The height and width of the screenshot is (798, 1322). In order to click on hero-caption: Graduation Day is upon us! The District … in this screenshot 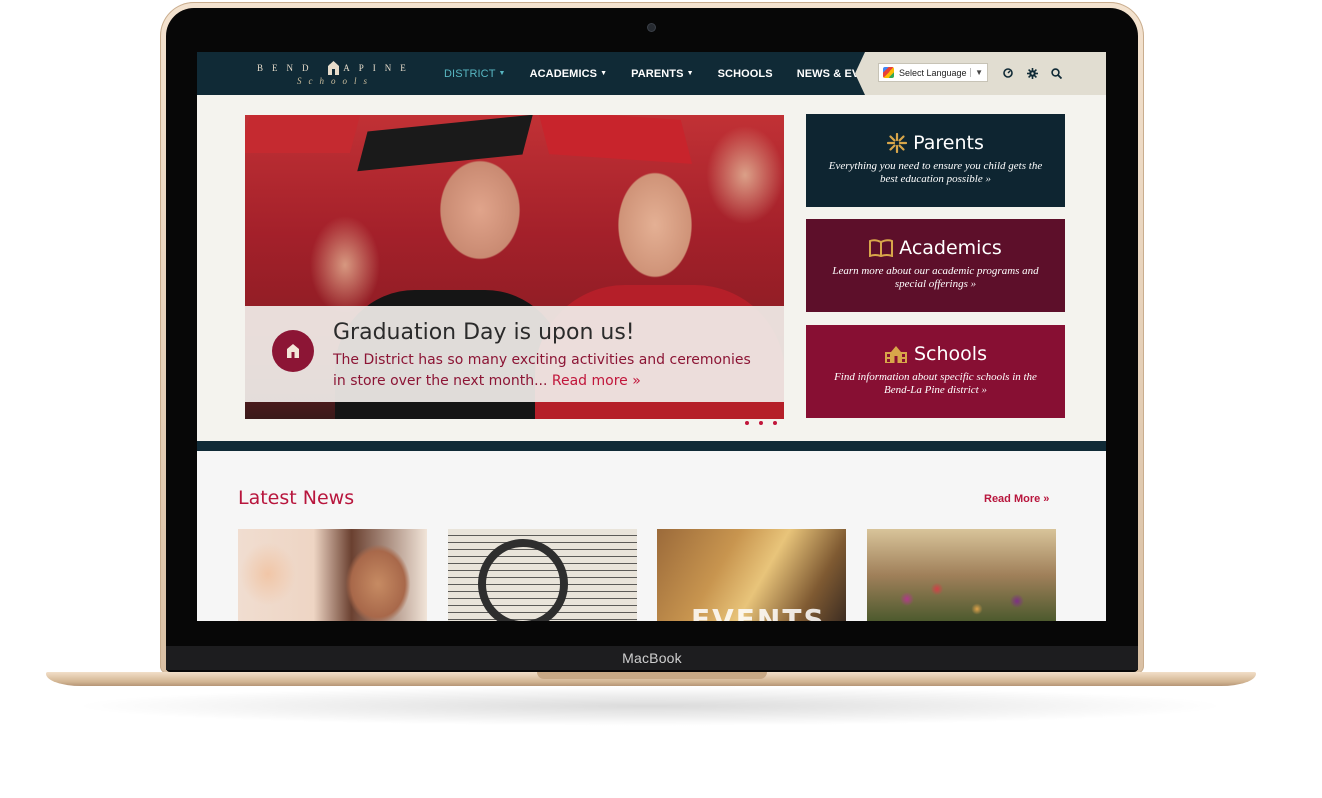, I will do `click(514, 354)`.